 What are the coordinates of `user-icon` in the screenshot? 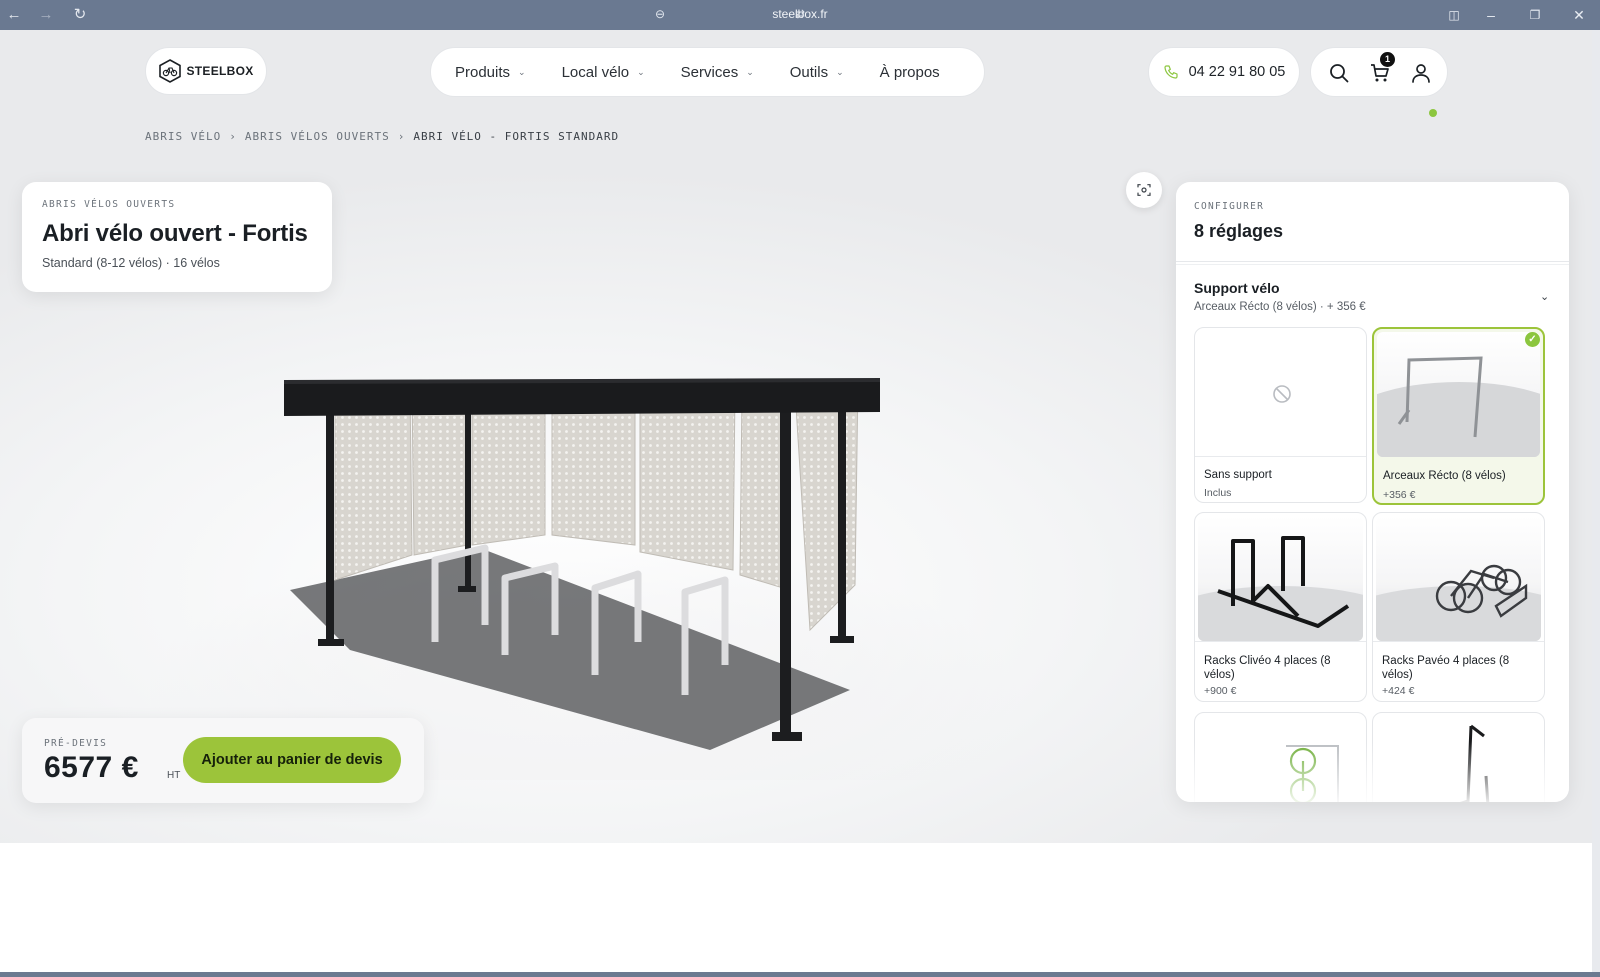 It's located at (1421, 73).